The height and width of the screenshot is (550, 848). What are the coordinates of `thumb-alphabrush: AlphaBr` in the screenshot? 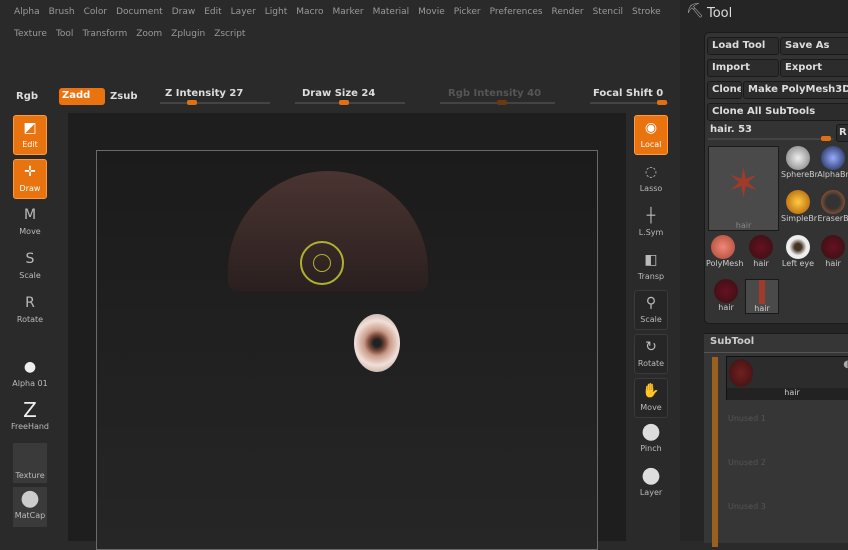 It's located at (832, 162).